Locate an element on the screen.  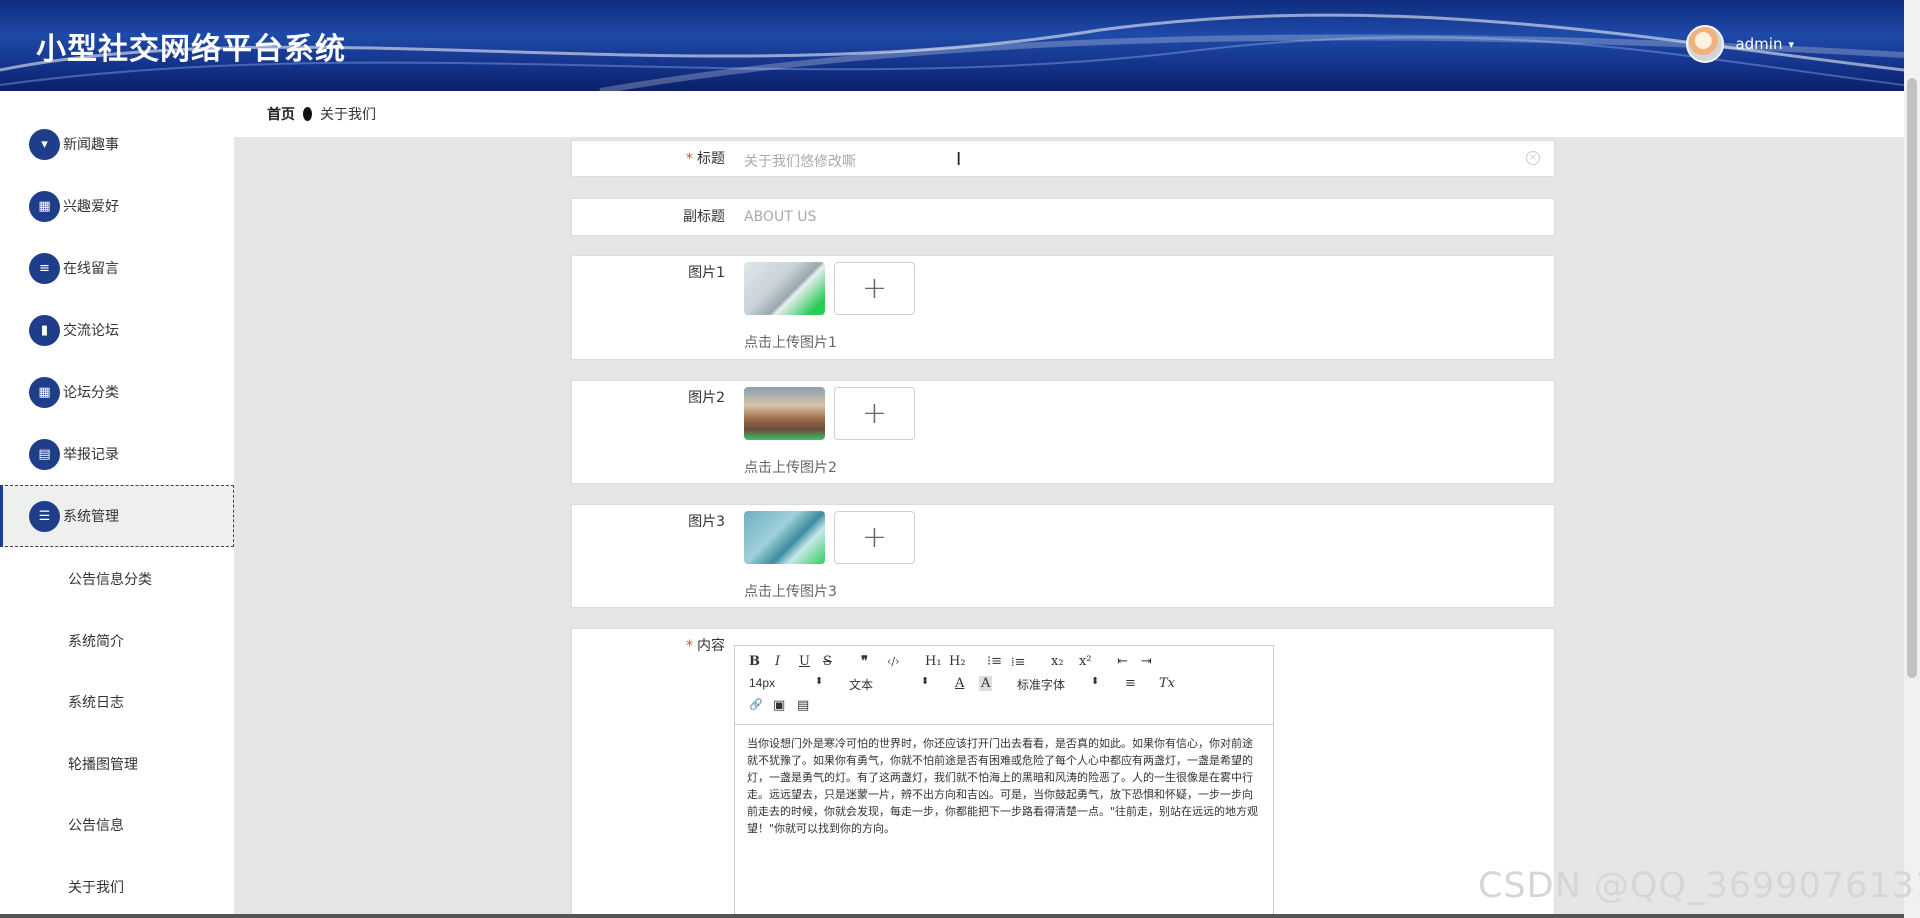
indent-button: ⇥ is located at coordinates (1146, 661).